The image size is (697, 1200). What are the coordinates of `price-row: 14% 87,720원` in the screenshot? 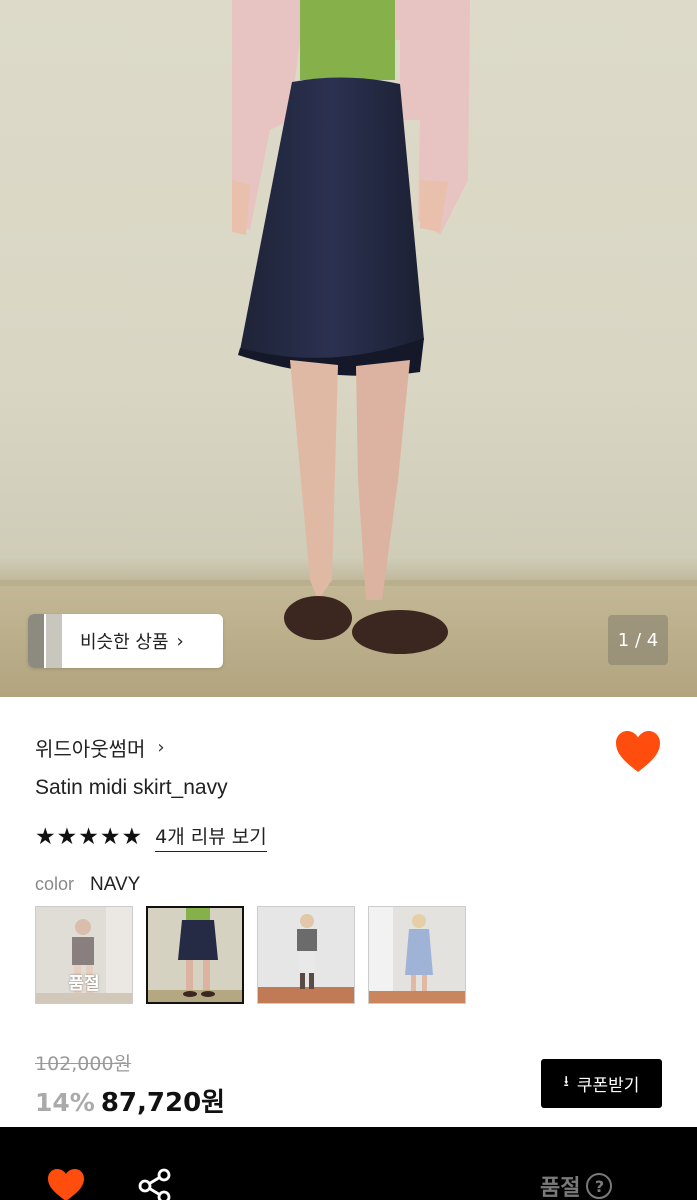 It's located at (130, 1100).